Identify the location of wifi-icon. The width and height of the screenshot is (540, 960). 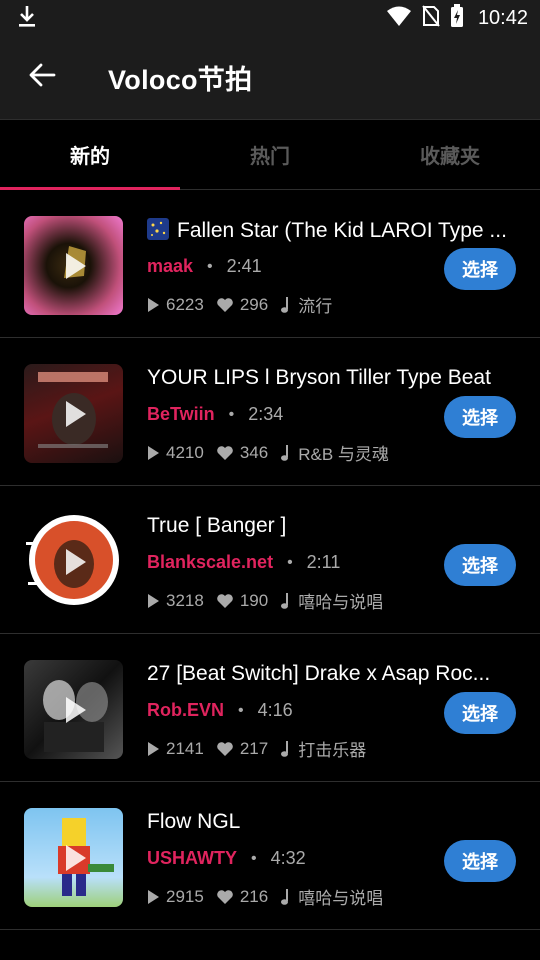
(399, 18).